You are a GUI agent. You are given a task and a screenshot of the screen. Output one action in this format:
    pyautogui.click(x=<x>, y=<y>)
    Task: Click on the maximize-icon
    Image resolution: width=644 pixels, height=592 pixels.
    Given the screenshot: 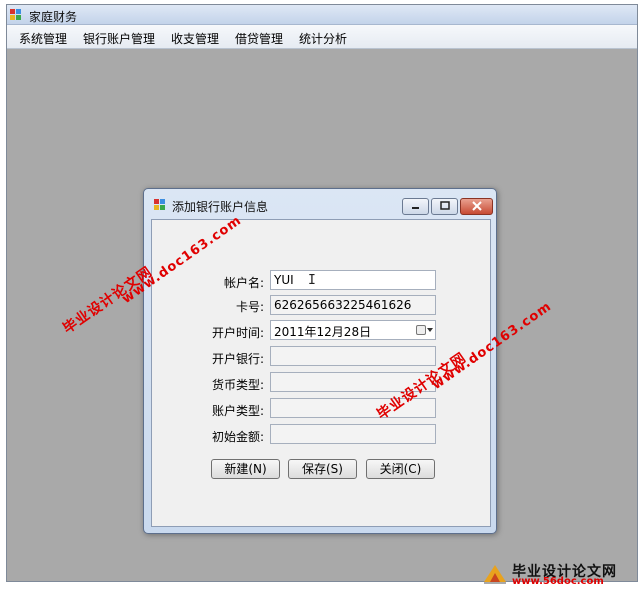 What is the action you would take?
    pyautogui.click(x=444, y=206)
    